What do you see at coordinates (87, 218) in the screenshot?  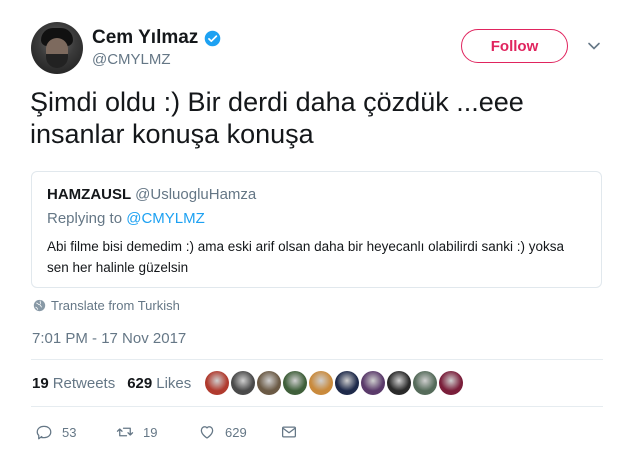 I see `replying-prefix: Replying to` at bounding box center [87, 218].